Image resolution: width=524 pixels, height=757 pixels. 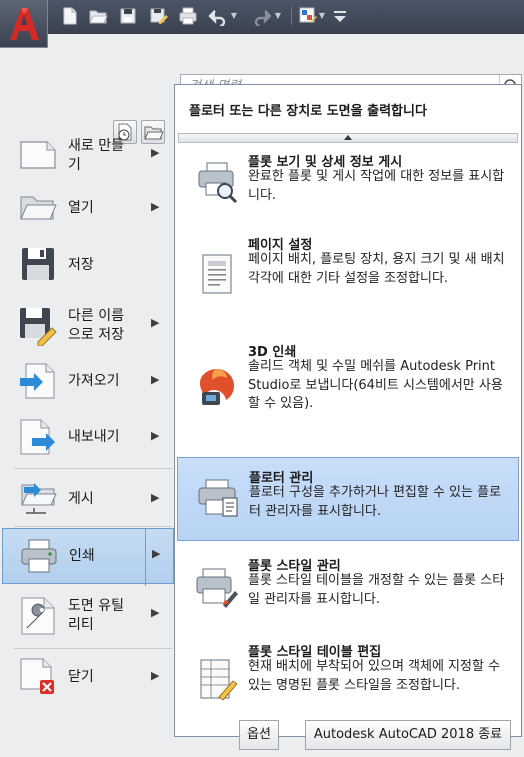 I want to click on plotter-manager-icon, so click(x=218, y=498).